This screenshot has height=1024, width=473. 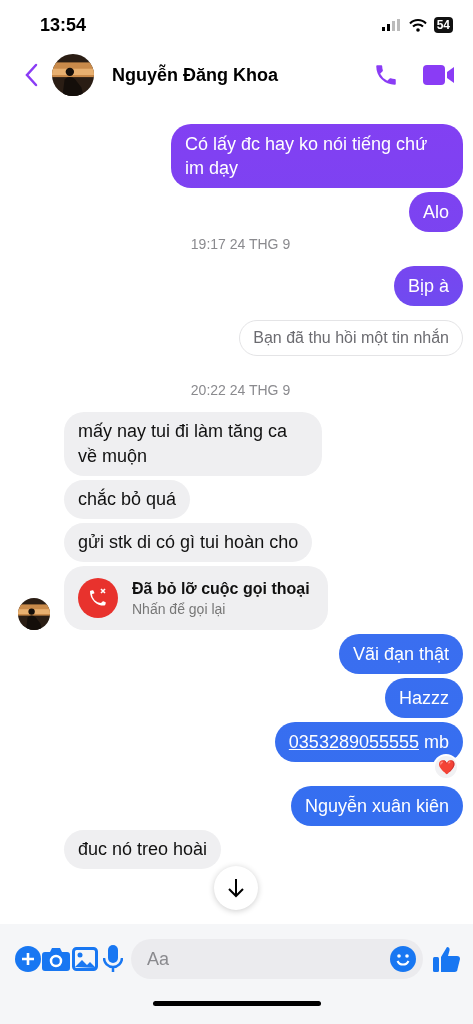 What do you see at coordinates (195, 75) in the screenshot?
I see `contact-name: Nguyễn Đăng Khoa` at bounding box center [195, 75].